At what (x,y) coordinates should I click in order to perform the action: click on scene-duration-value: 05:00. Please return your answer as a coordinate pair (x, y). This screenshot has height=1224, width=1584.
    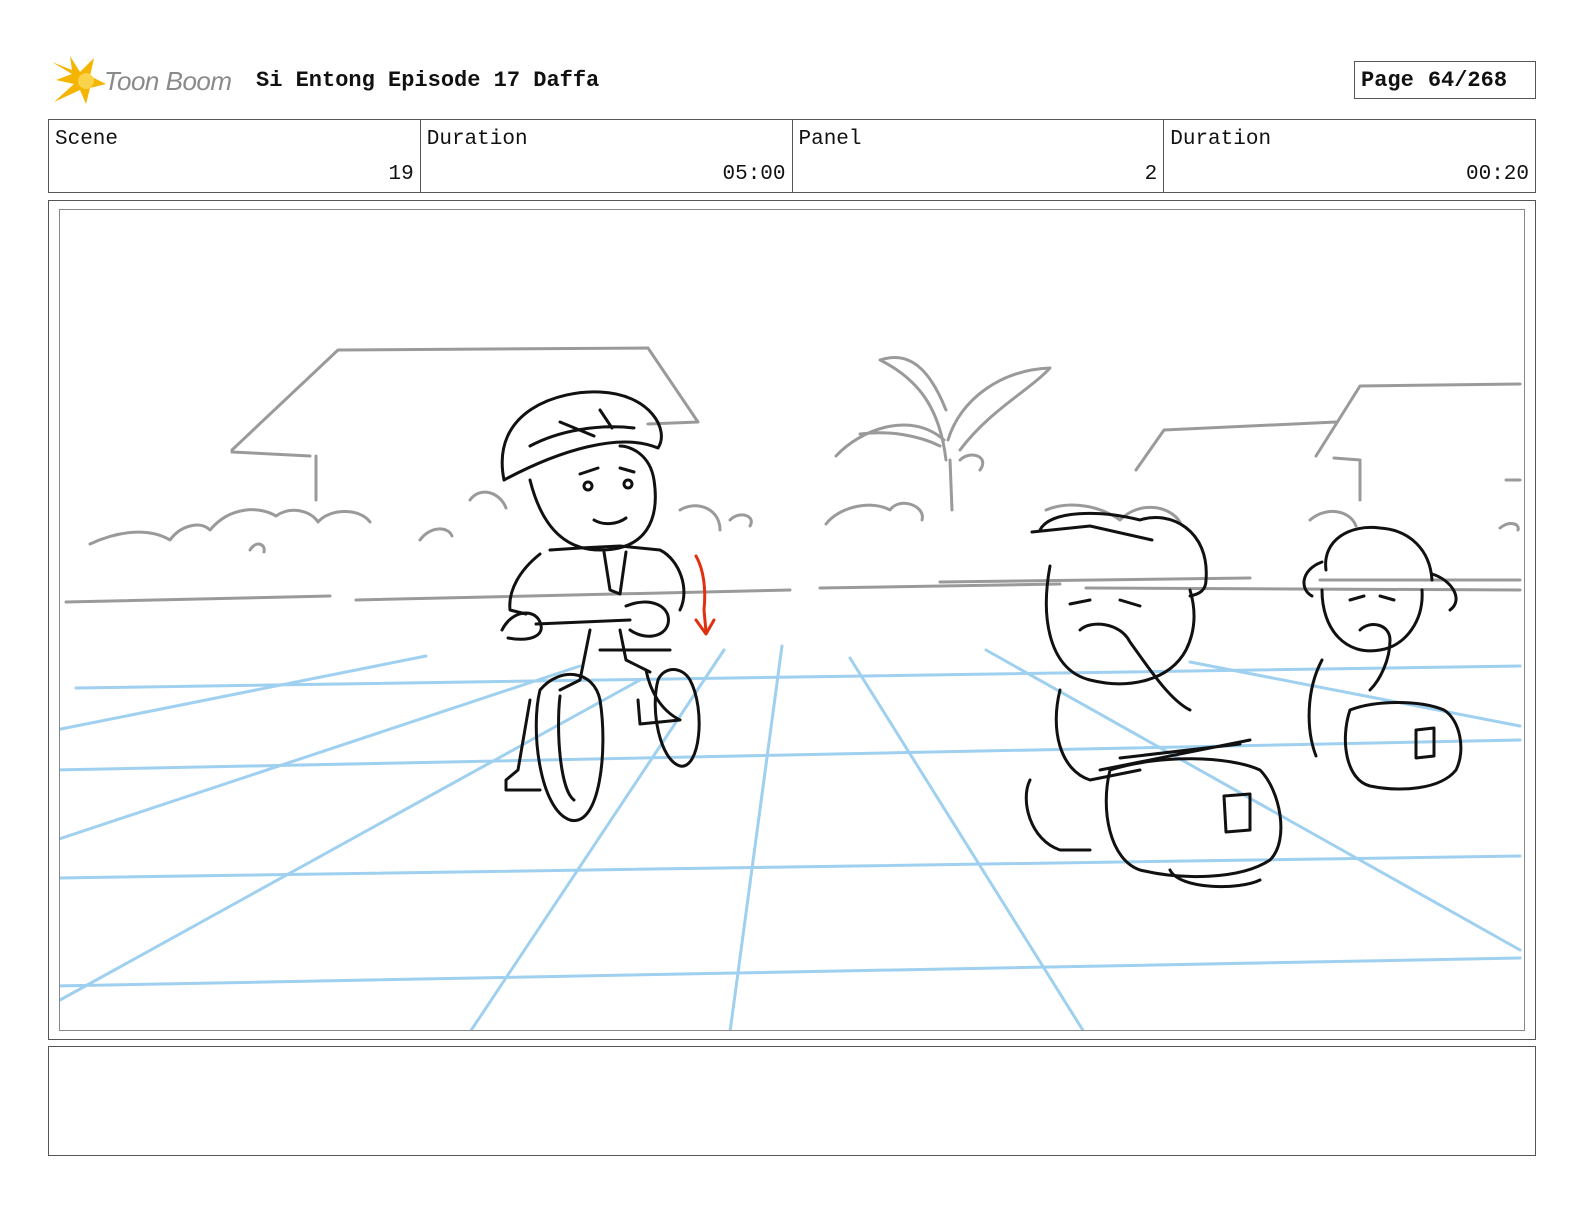
    Looking at the image, I should click on (754, 174).